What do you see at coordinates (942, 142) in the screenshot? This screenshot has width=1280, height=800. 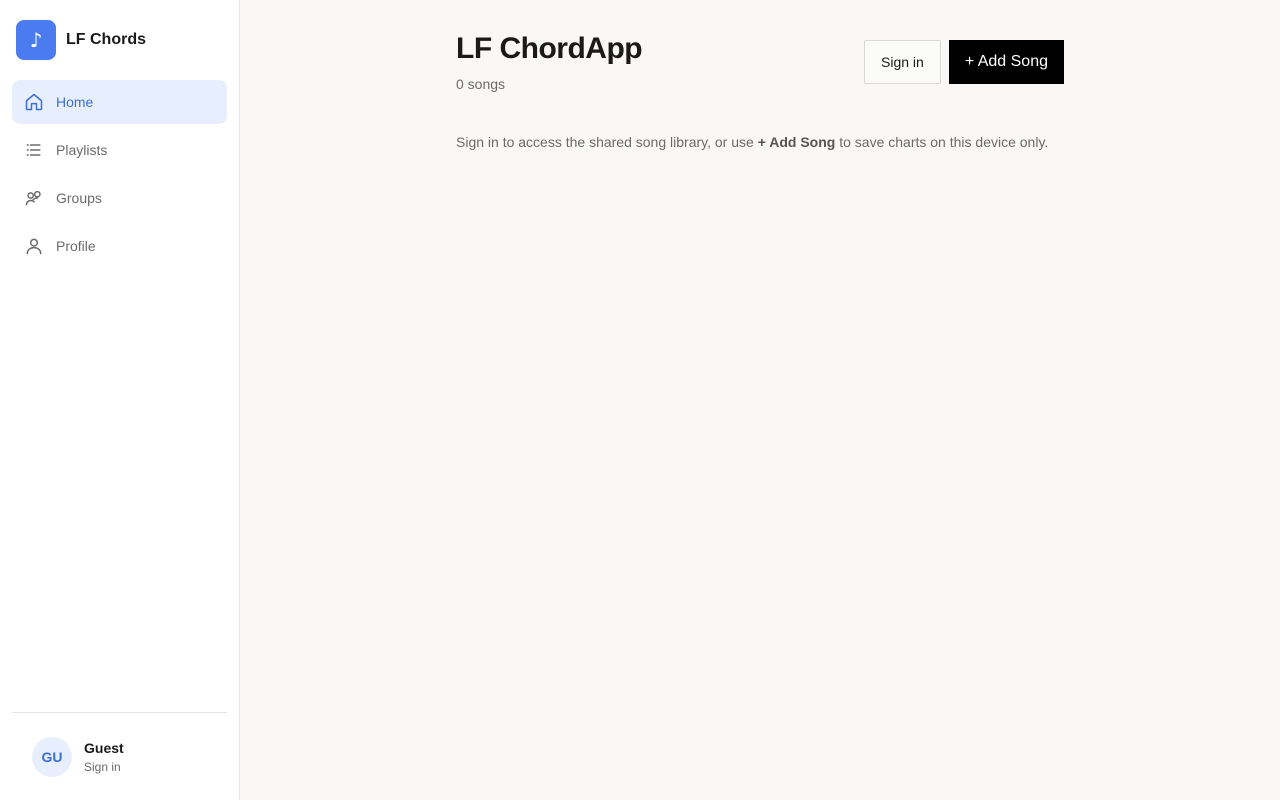 I see `message-text-after: to save charts on this device only.` at bounding box center [942, 142].